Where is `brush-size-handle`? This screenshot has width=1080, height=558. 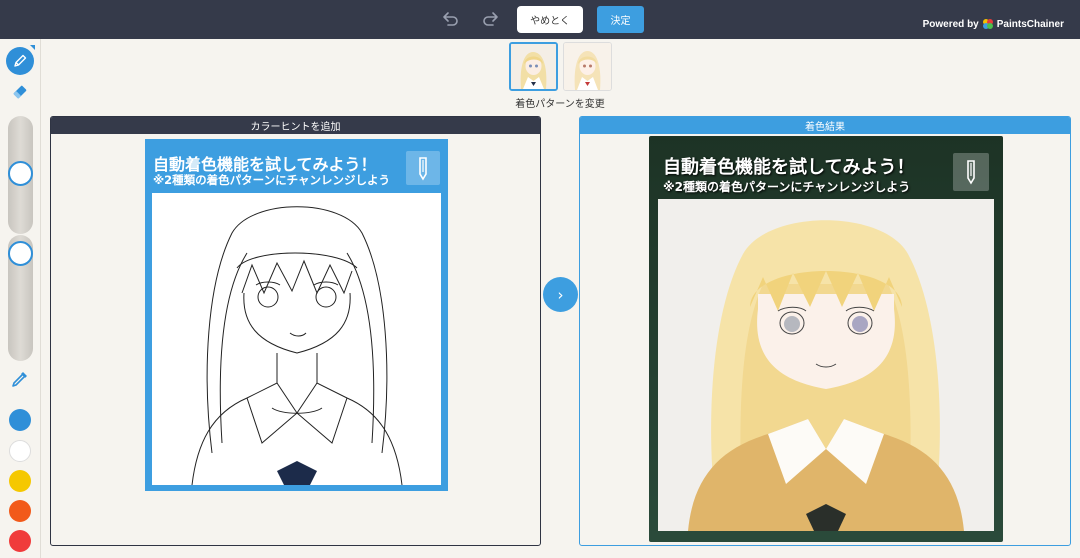 brush-size-handle is located at coordinates (20, 173).